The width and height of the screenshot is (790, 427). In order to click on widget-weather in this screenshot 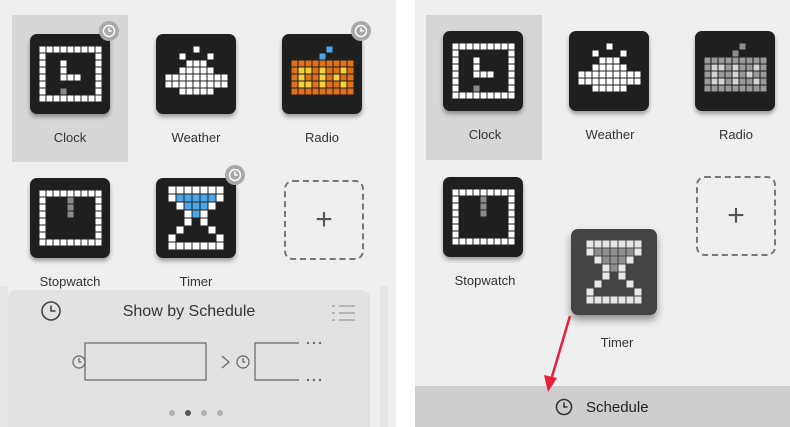, I will do `click(196, 74)`.